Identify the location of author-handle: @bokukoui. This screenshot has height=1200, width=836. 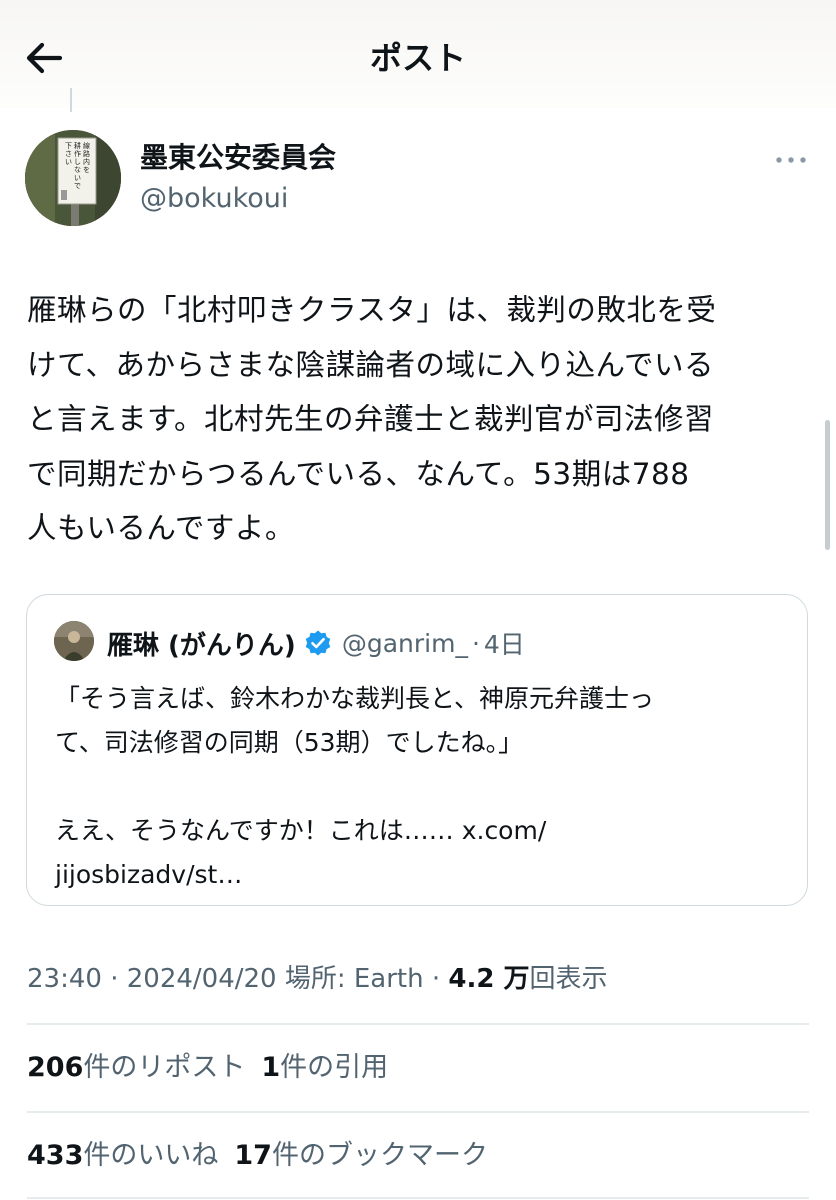
(214, 199).